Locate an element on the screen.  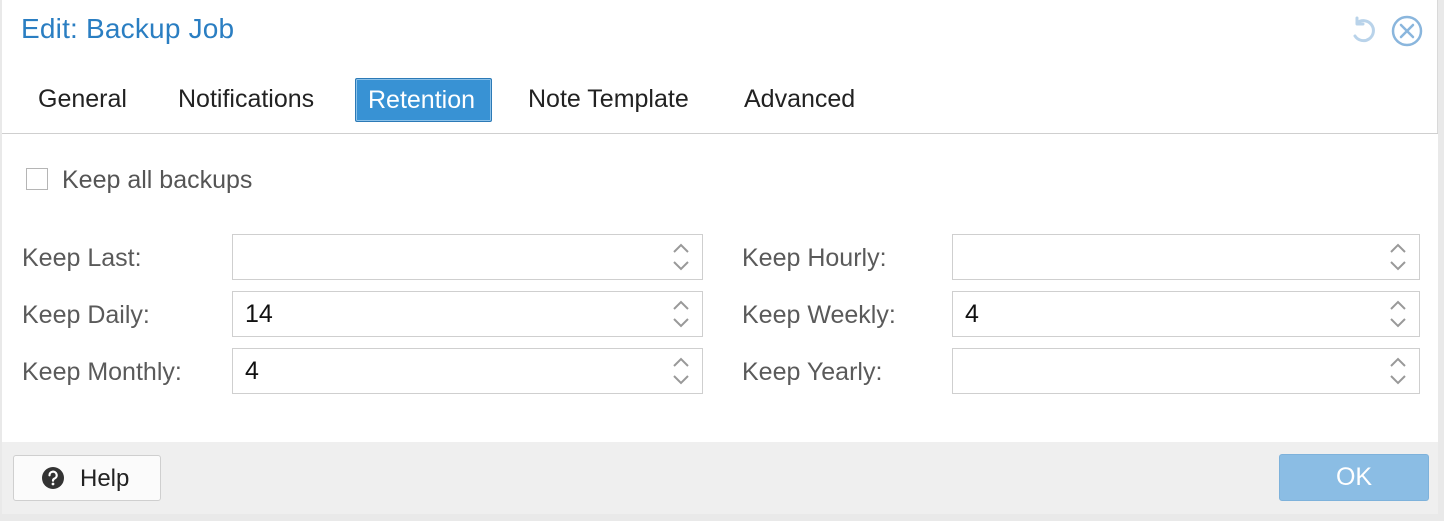
question-circle-icon is located at coordinates (53, 478).